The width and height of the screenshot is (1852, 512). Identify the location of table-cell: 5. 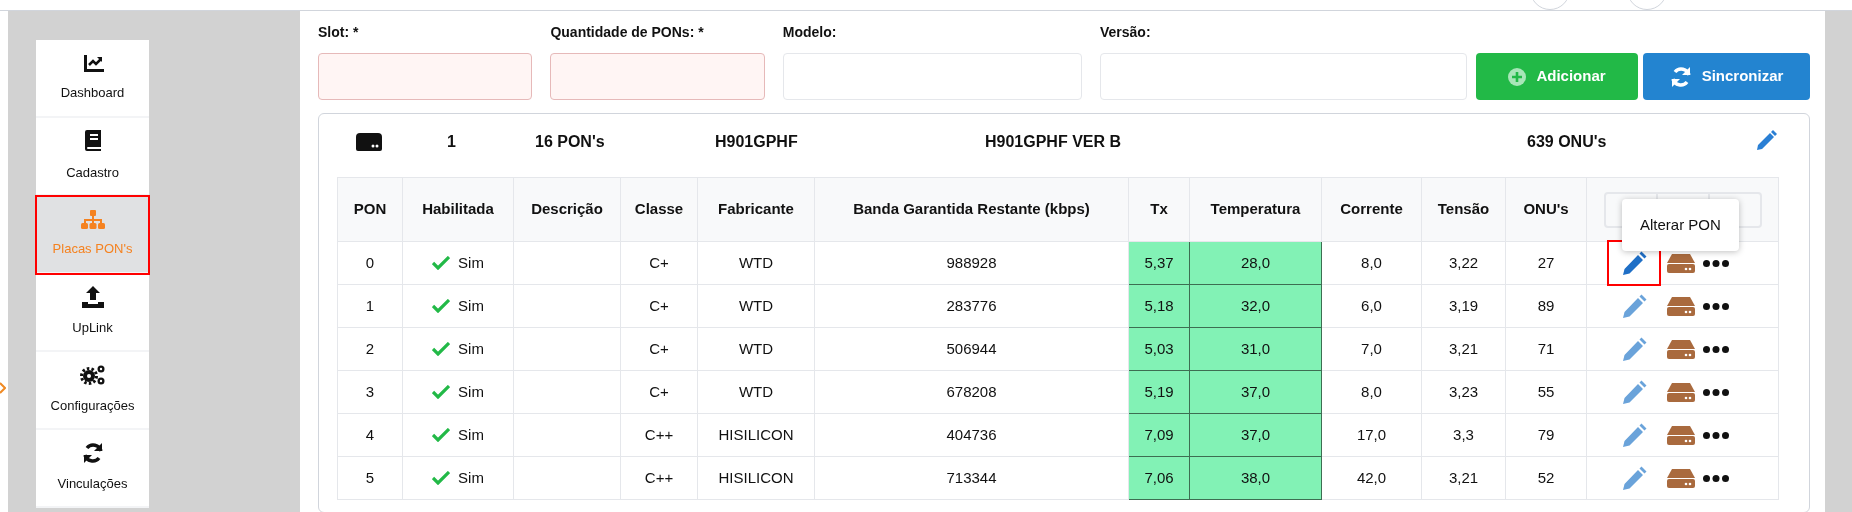
(370, 478).